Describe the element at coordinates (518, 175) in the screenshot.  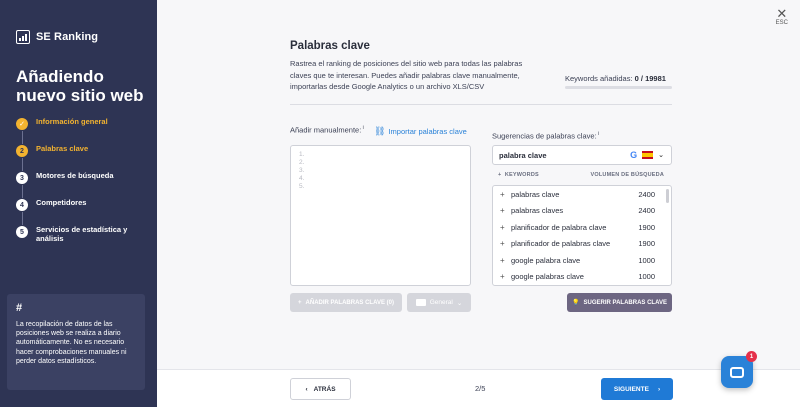
I see `col-keywords: + KEYWORDS` at that location.